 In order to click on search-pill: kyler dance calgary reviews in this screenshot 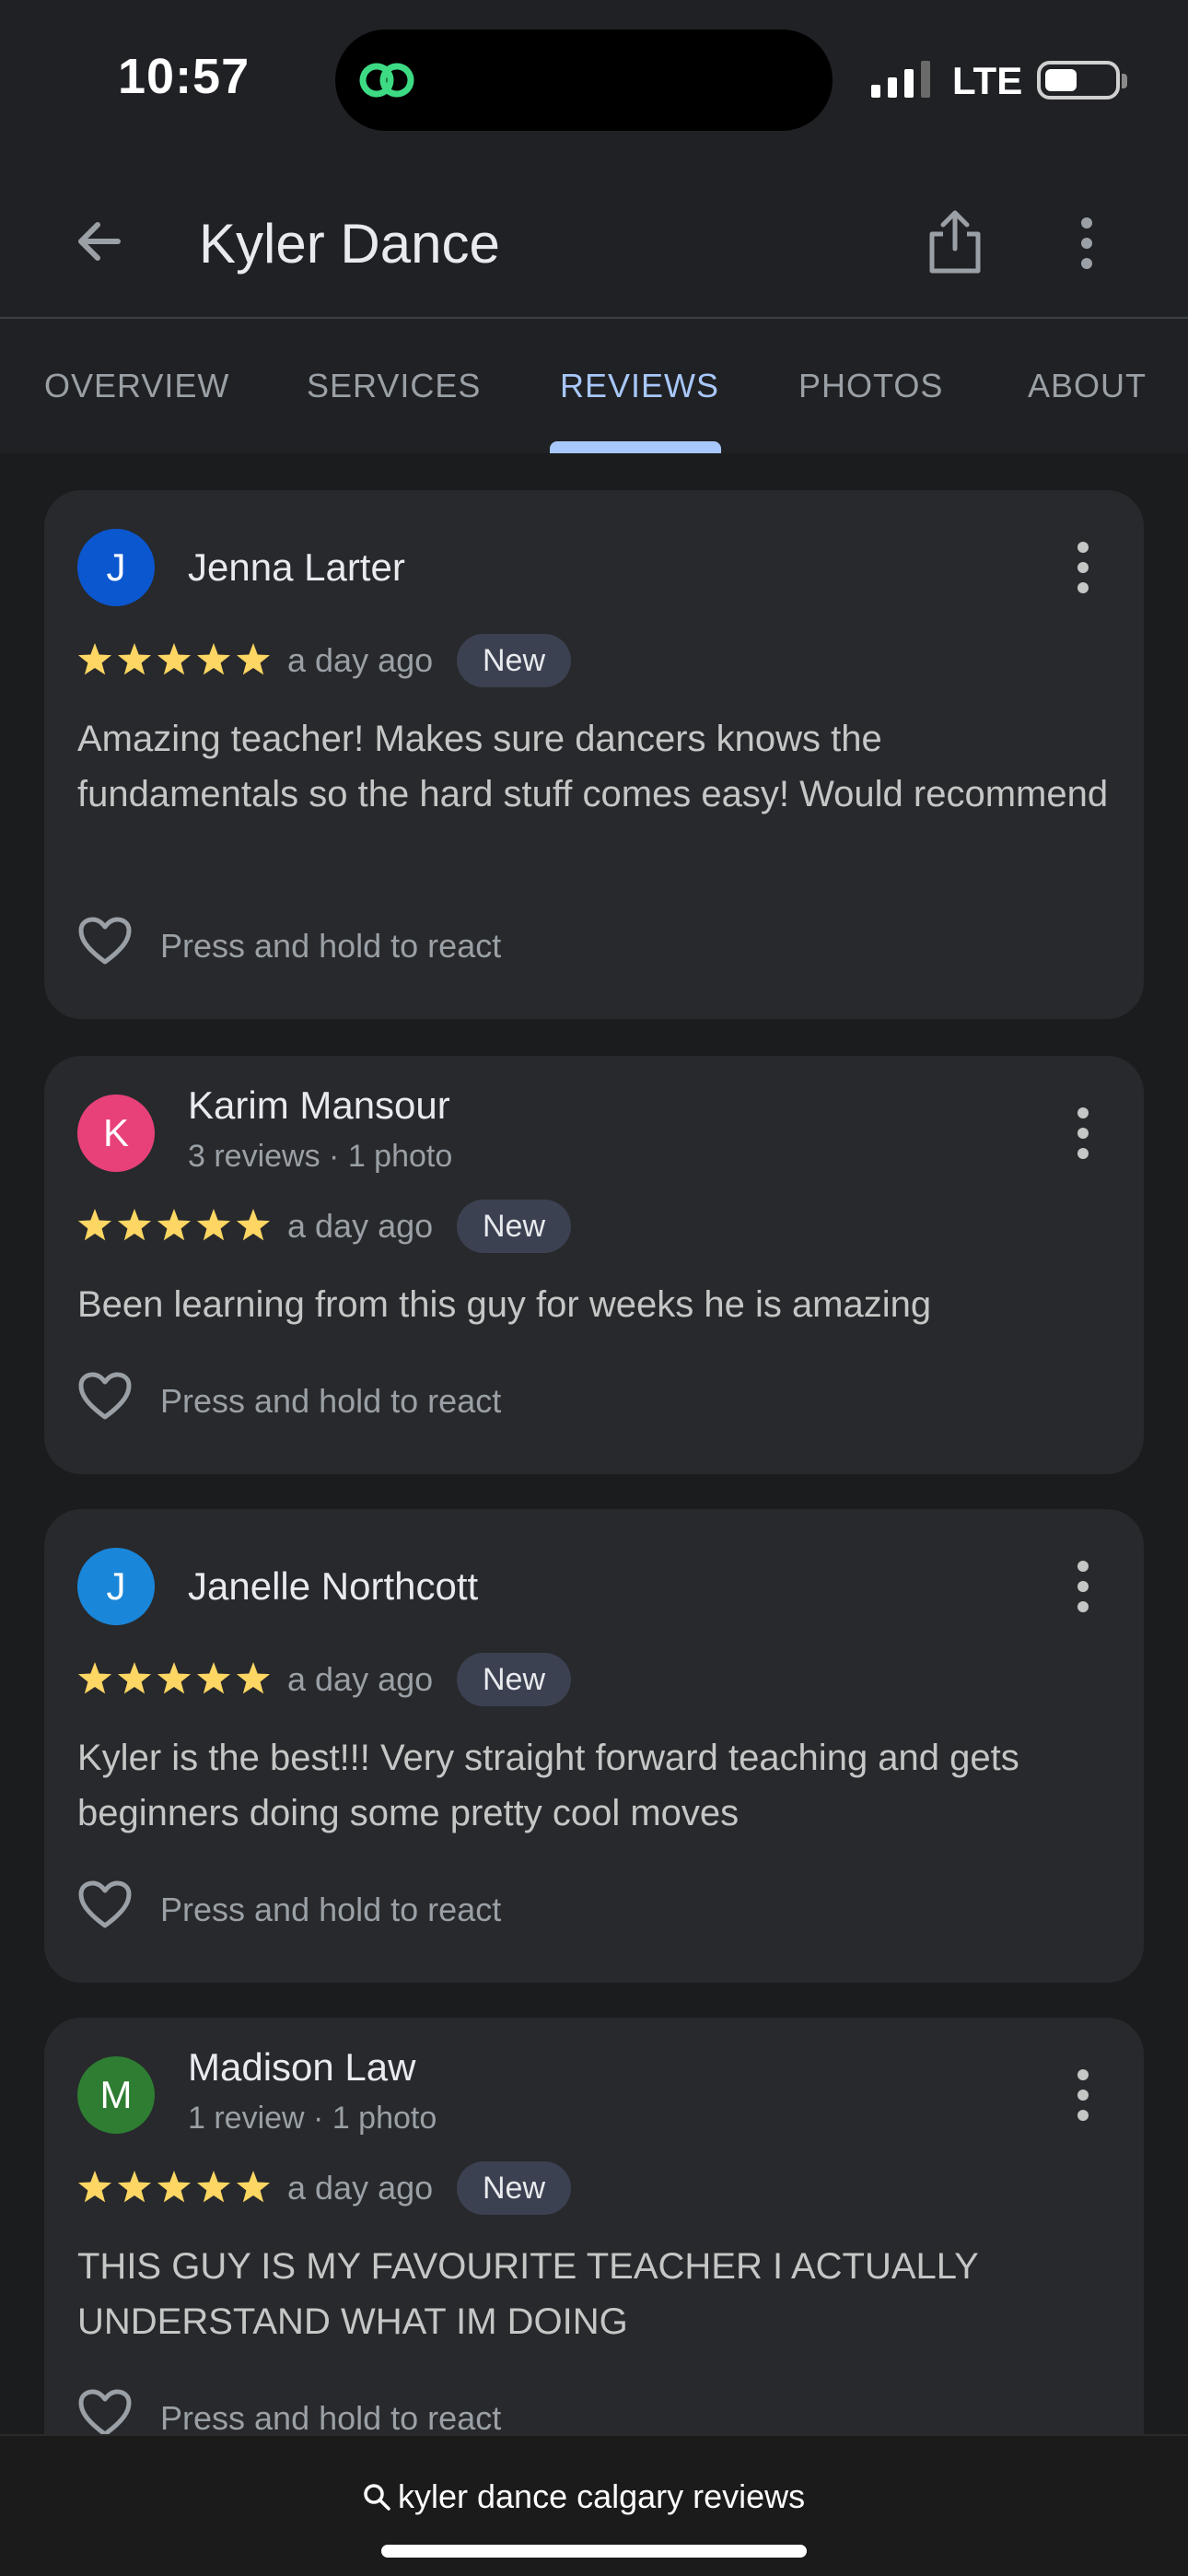, I will do `click(583, 2497)`.